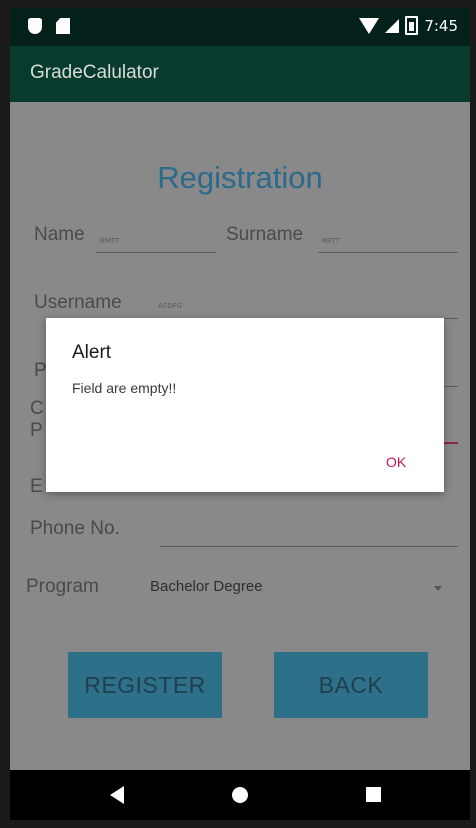 Image resolution: width=476 pixels, height=828 pixels. What do you see at coordinates (117, 795) in the screenshot?
I see `back-nav-icon` at bounding box center [117, 795].